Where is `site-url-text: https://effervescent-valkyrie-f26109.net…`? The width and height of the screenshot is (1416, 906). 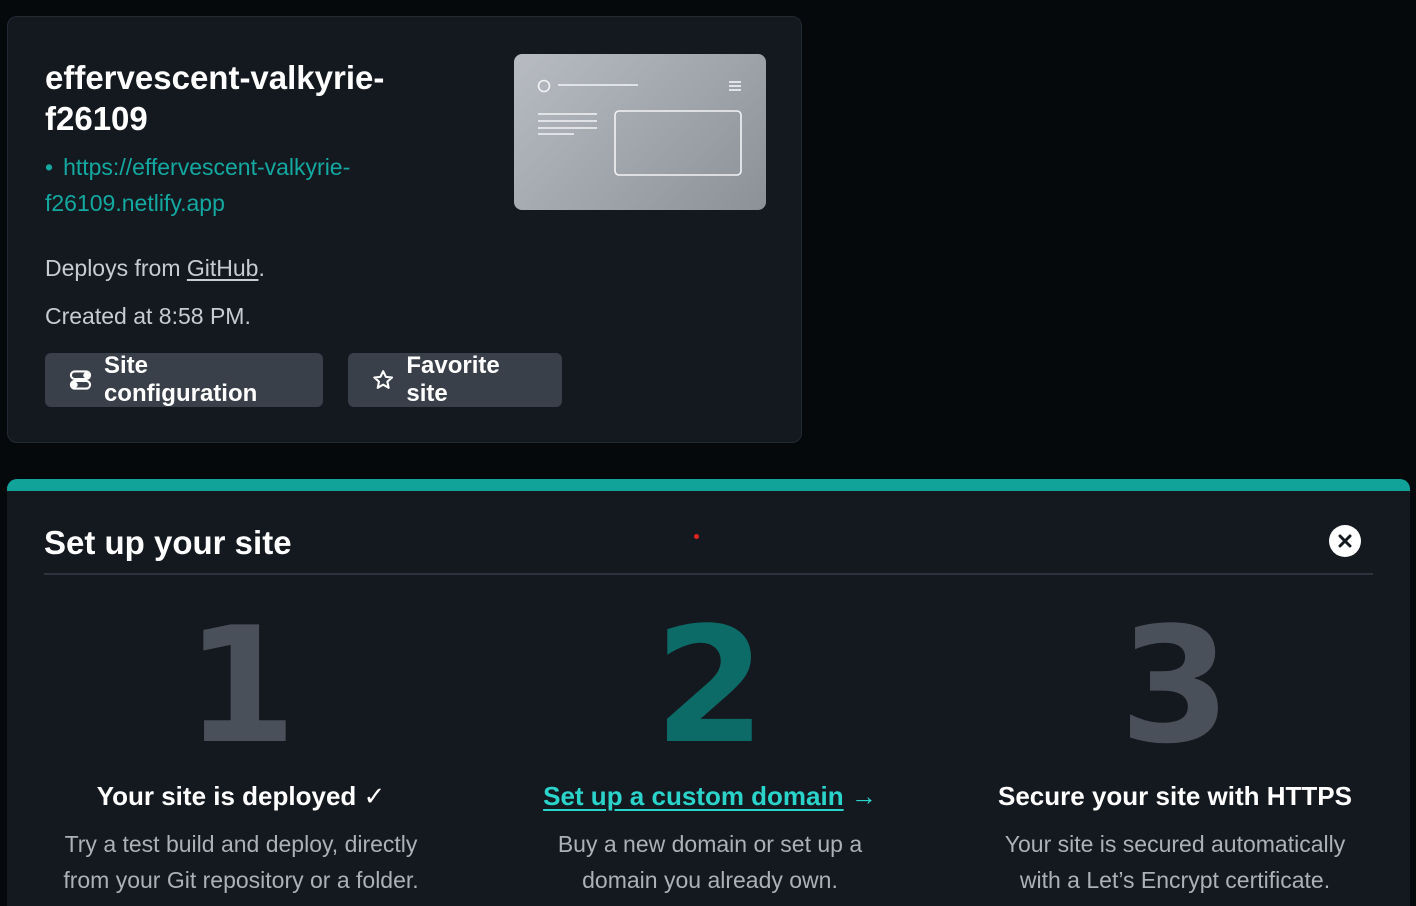 site-url-text: https://effervescent-valkyrie-f26109.net… is located at coordinates (198, 185).